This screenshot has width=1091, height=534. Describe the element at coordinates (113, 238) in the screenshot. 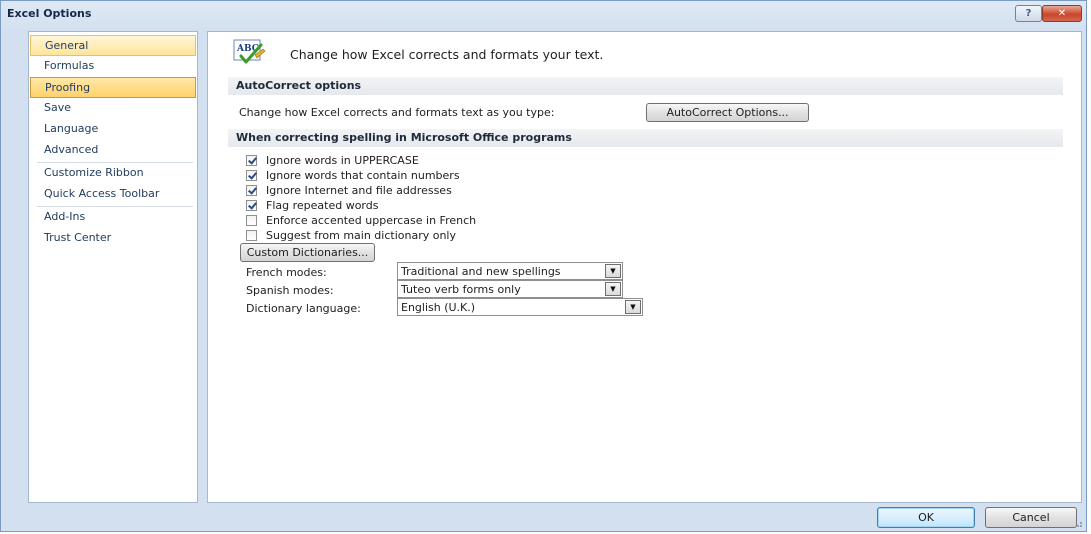

I see `sidebar-item-trust-center: Trust Center` at that location.